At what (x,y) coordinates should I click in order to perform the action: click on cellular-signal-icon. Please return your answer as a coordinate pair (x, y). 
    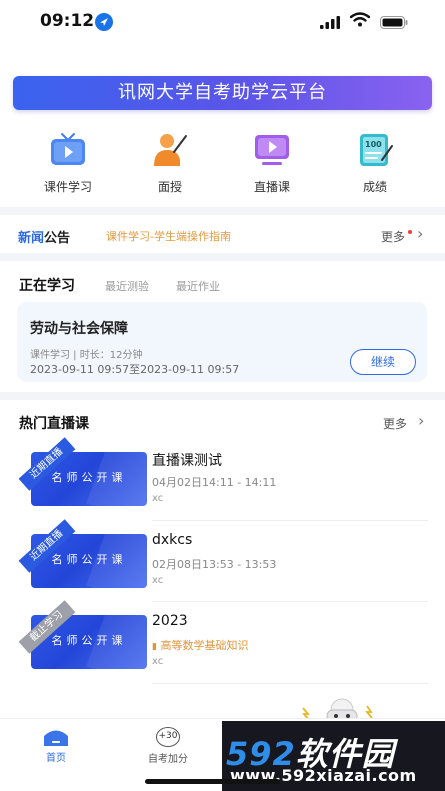
    Looking at the image, I should click on (330, 23).